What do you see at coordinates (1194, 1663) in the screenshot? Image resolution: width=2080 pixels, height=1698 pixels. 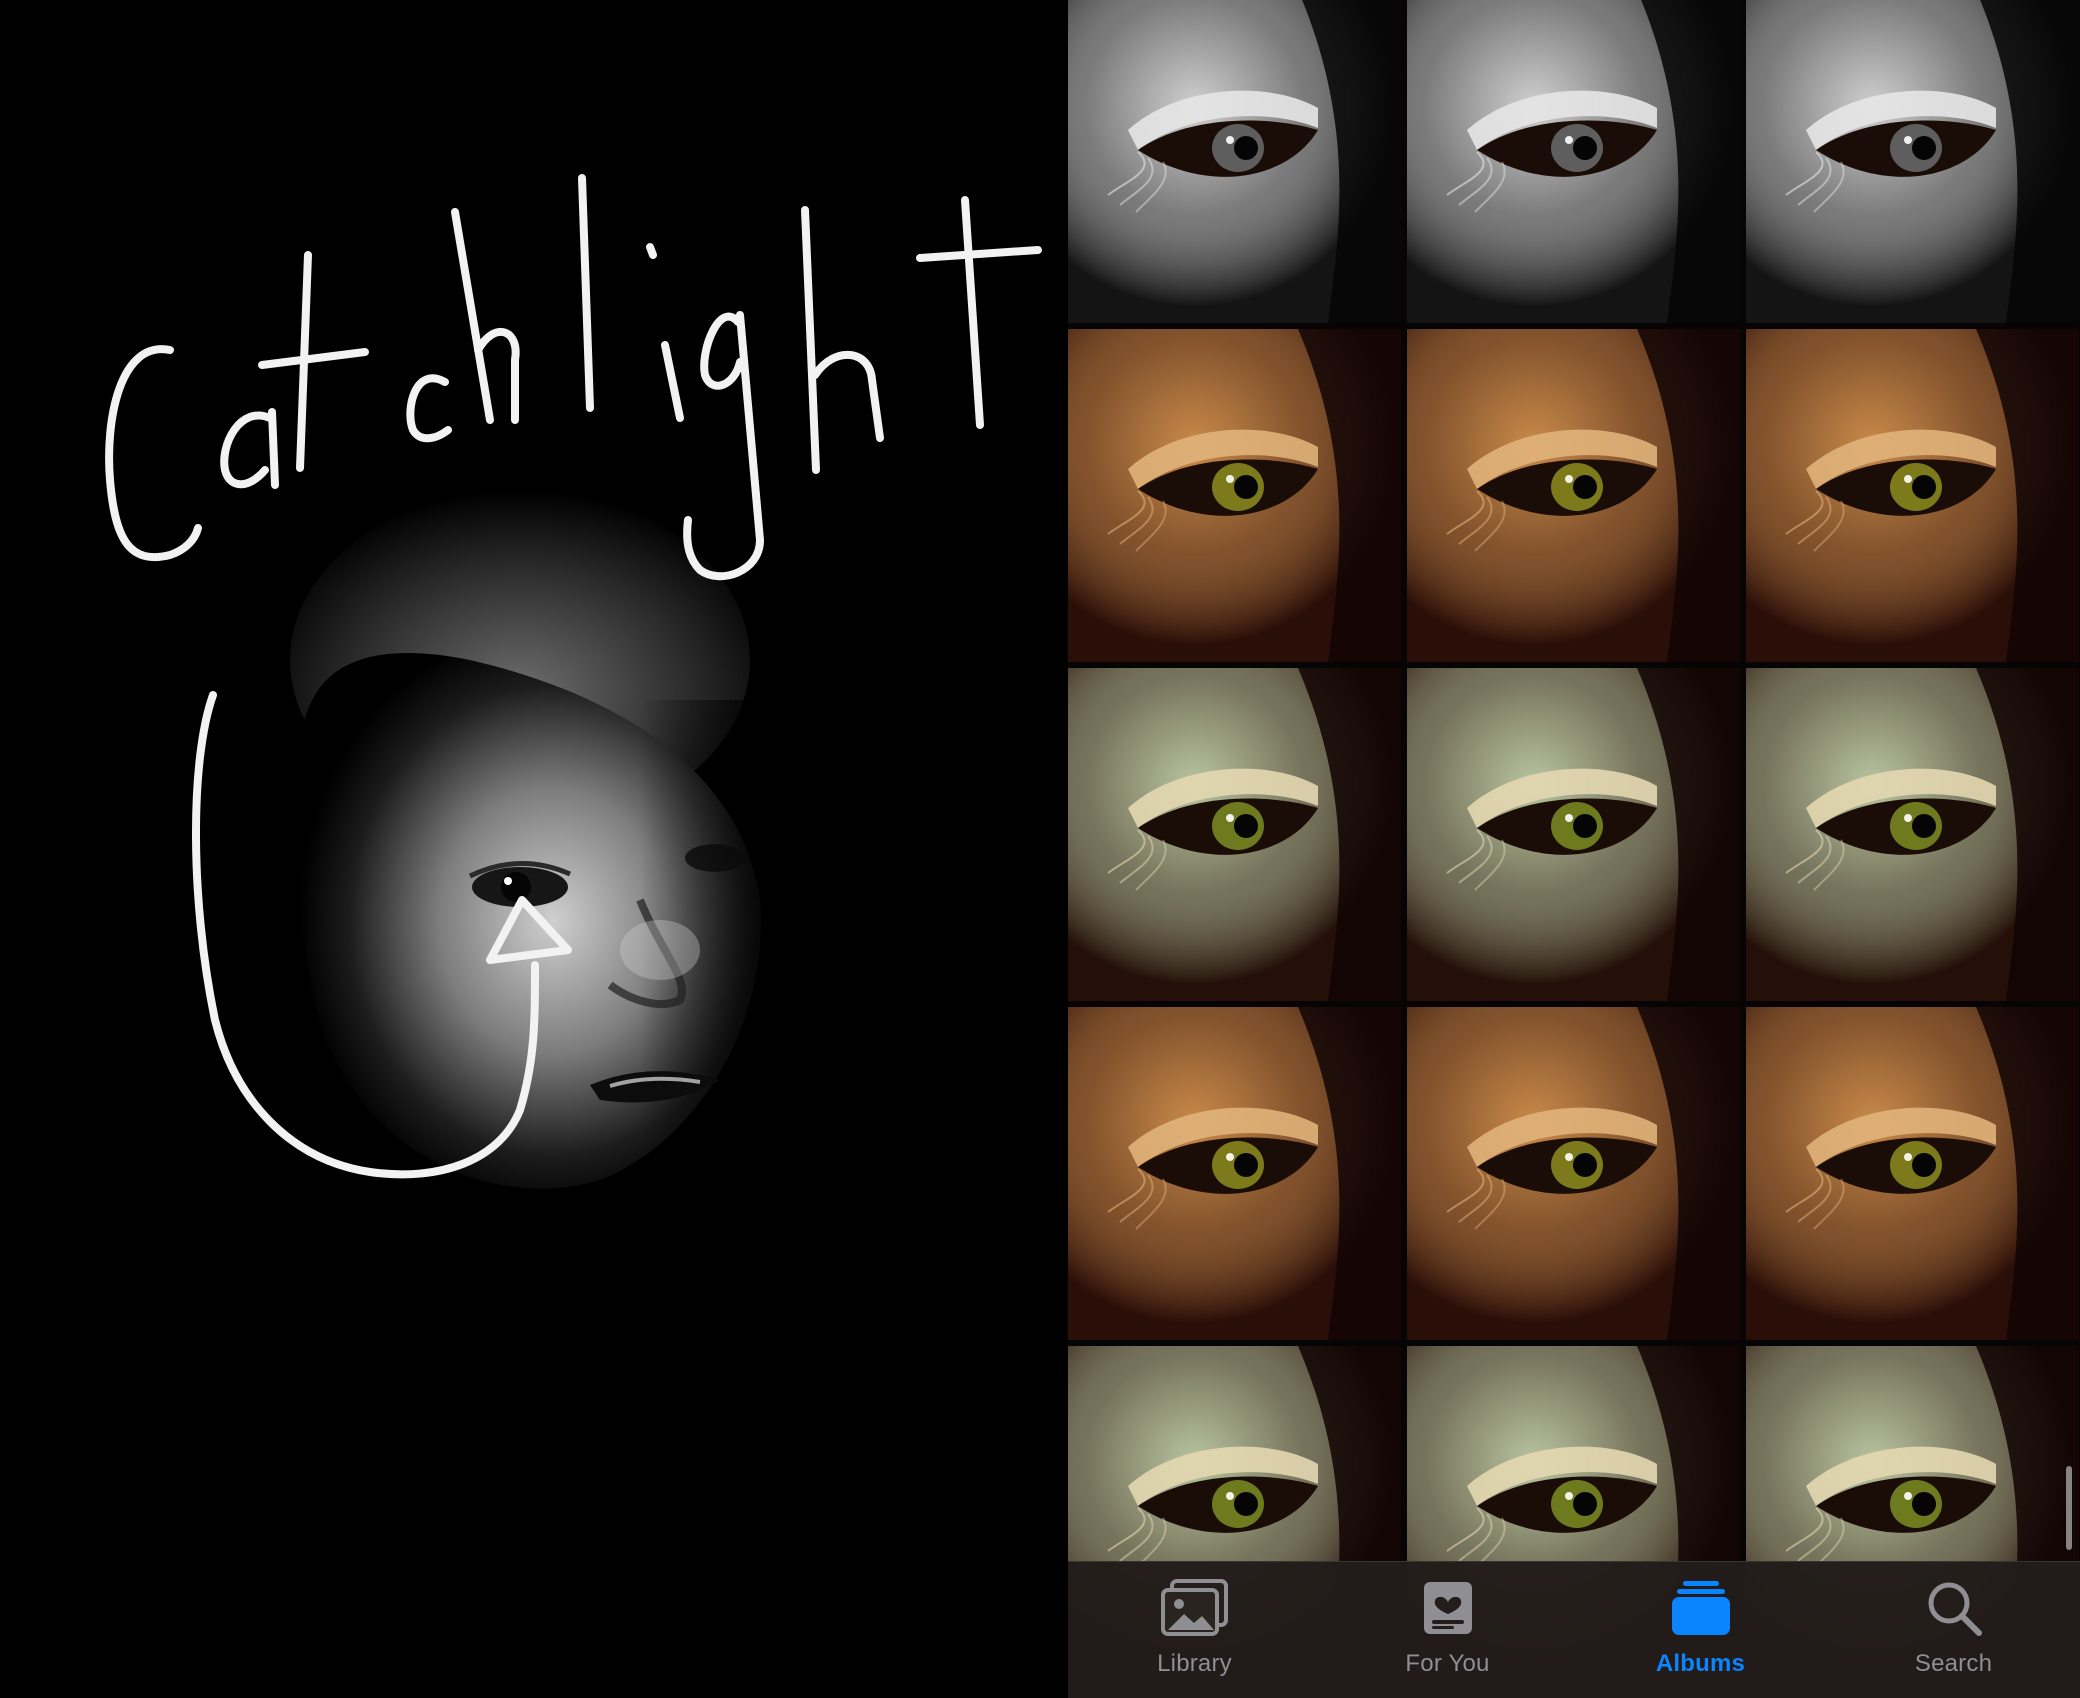 I see `tab-label-library: Library` at bounding box center [1194, 1663].